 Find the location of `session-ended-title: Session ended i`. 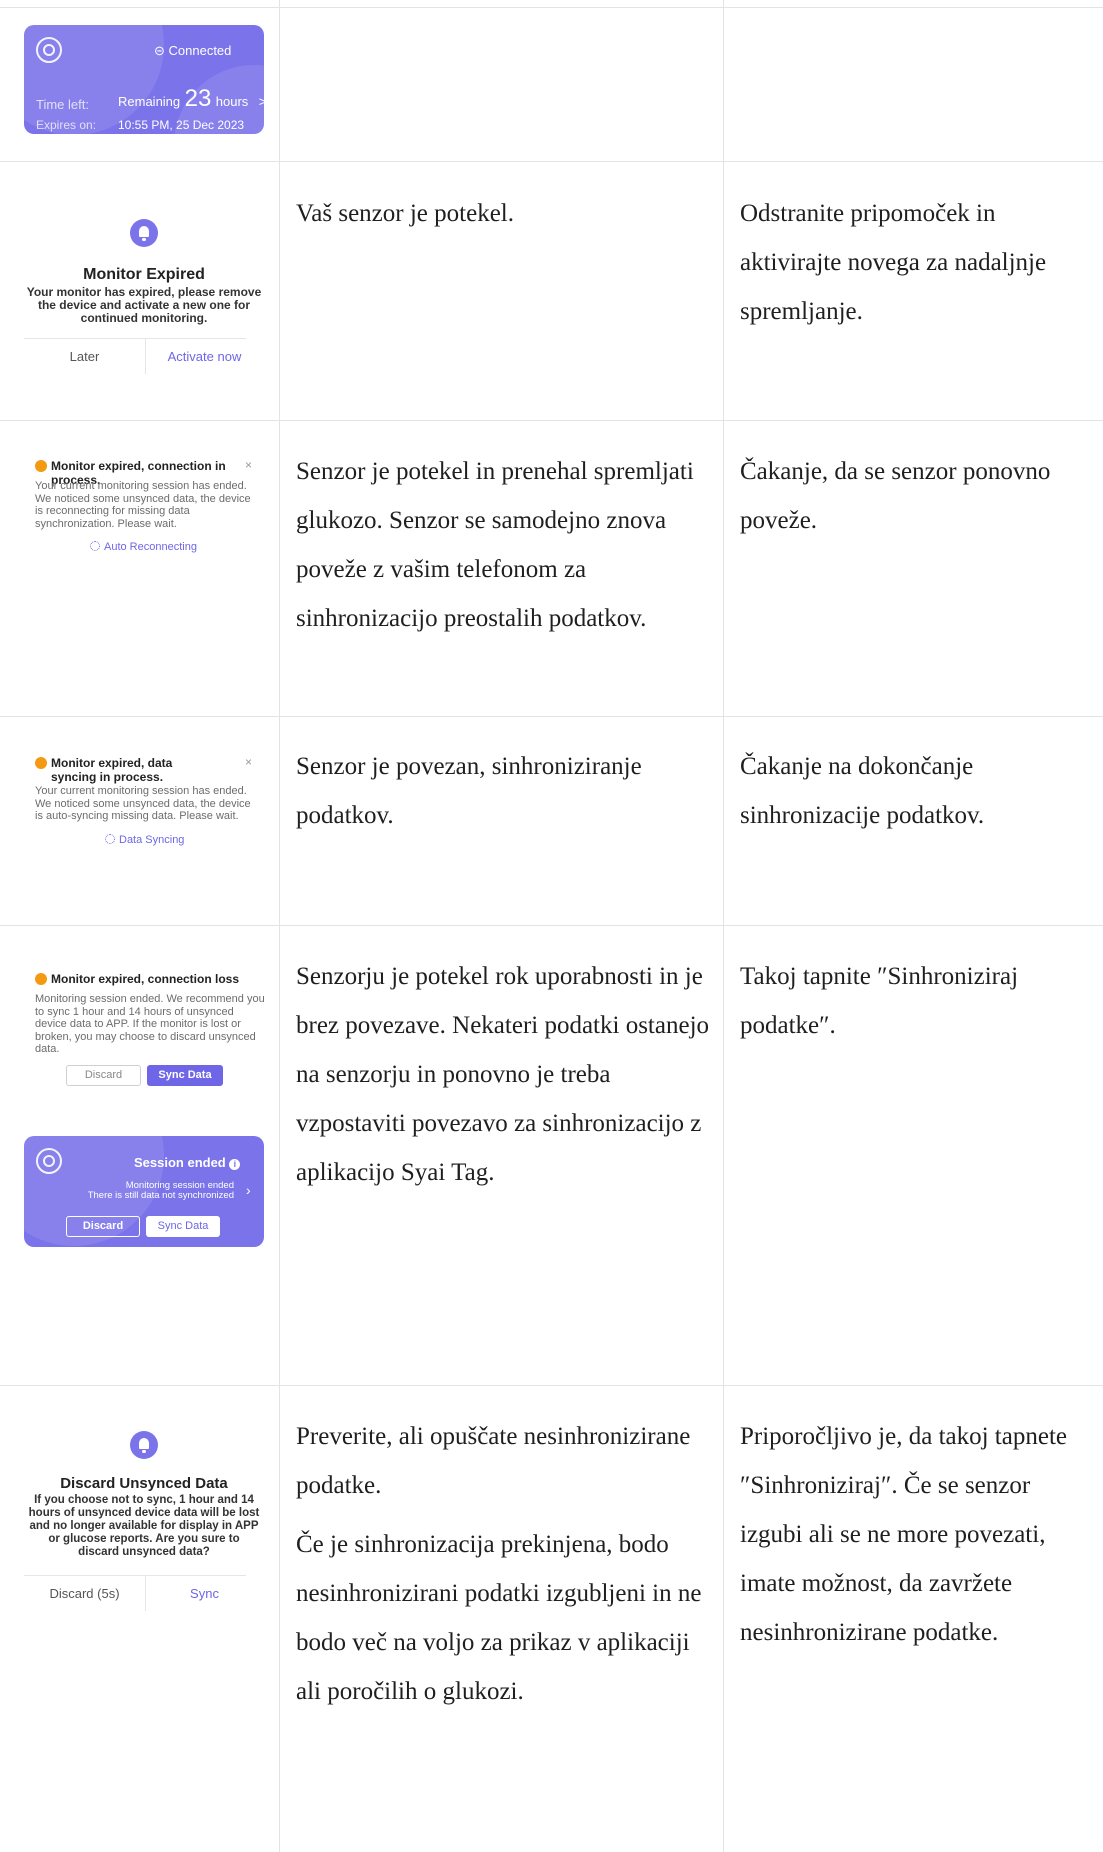

session-ended-title: Session ended i is located at coordinates (187, 1162).